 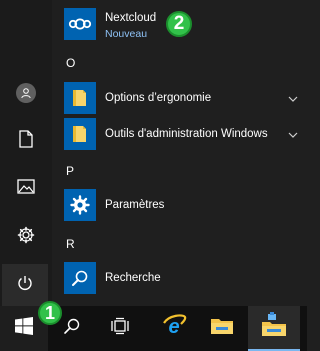 I want to click on settings-button, so click(x=26, y=237).